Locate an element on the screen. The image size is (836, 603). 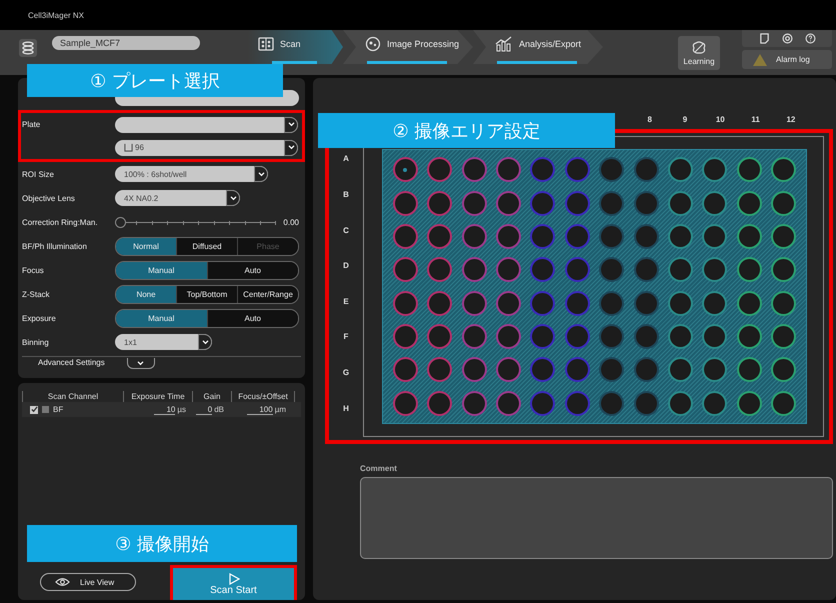
step-tab: Image Processing is located at coordinates (408, 47).